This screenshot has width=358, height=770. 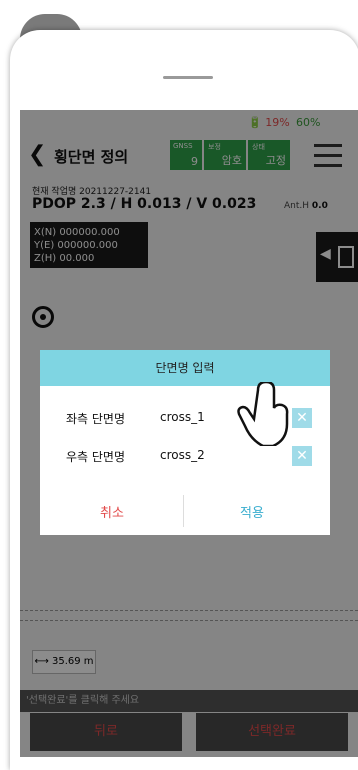 I want to click on clear-left-icon: ✕, so click(x=302, y=418).